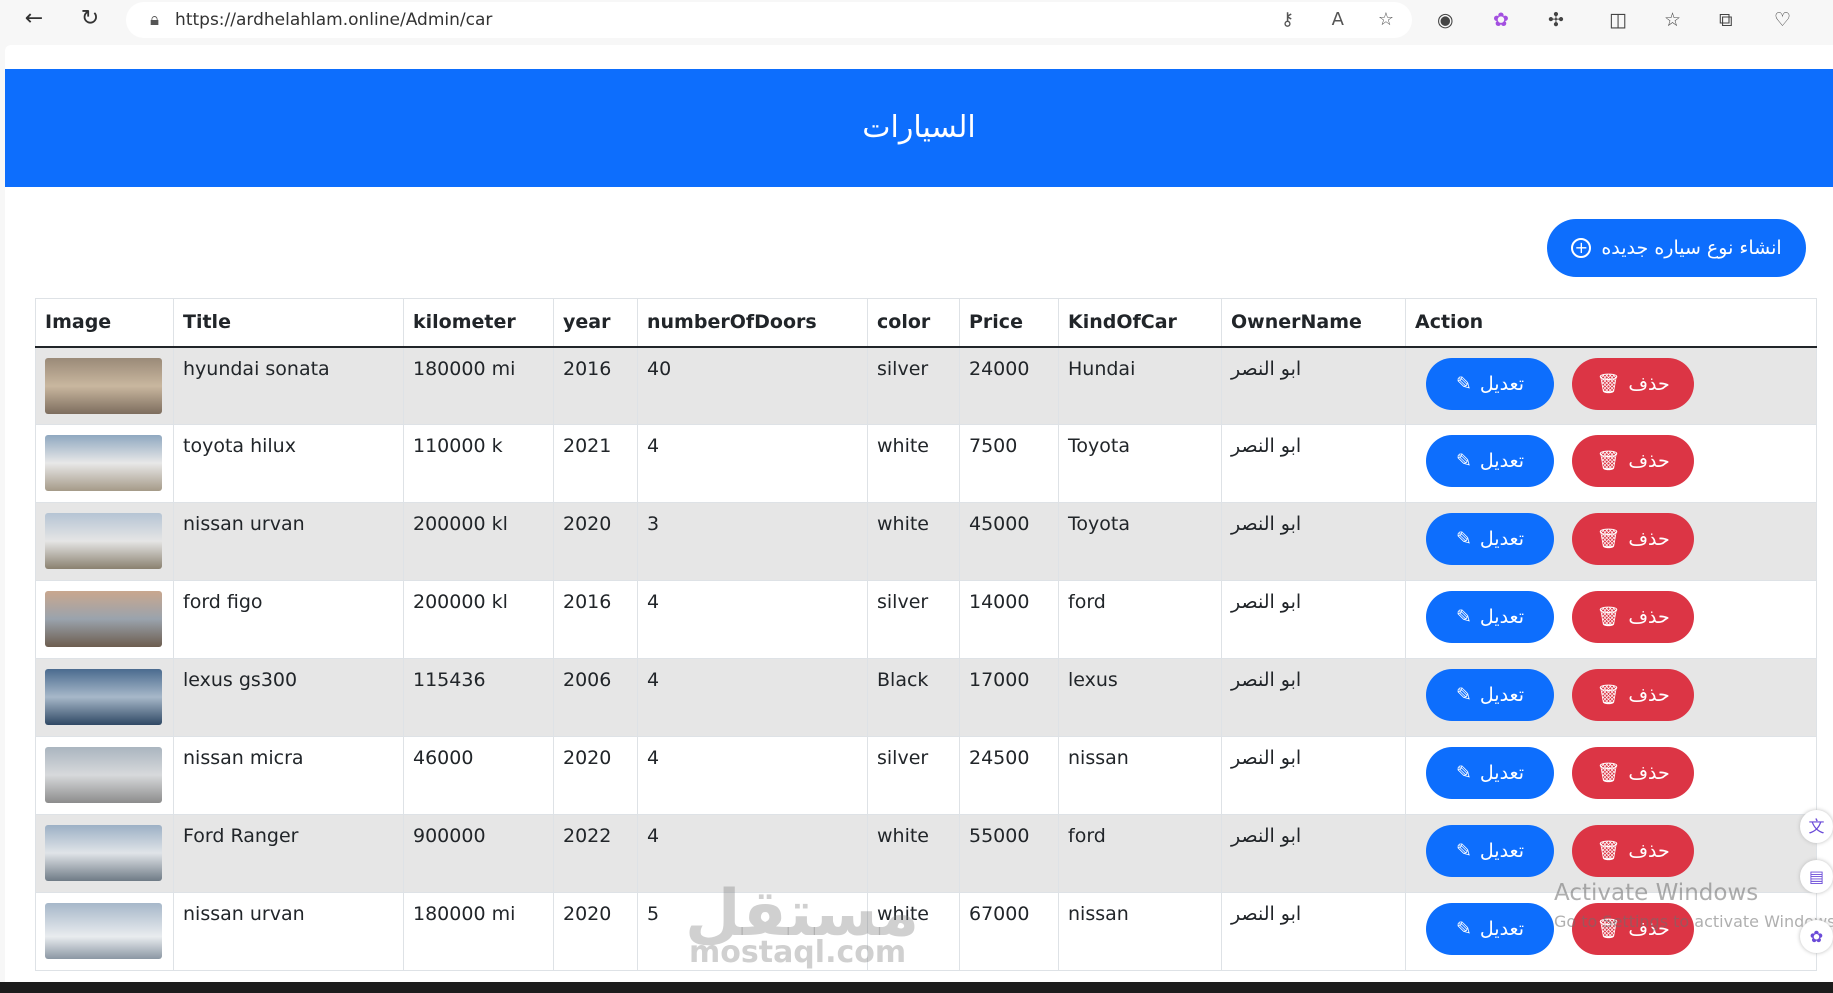 The width and height of the screenshot is (1833, 993). What do you see at coordinates (1726, 20) in the screenshot?
I see `collections-icon: ⧉` at bounding box center [1726, 20].